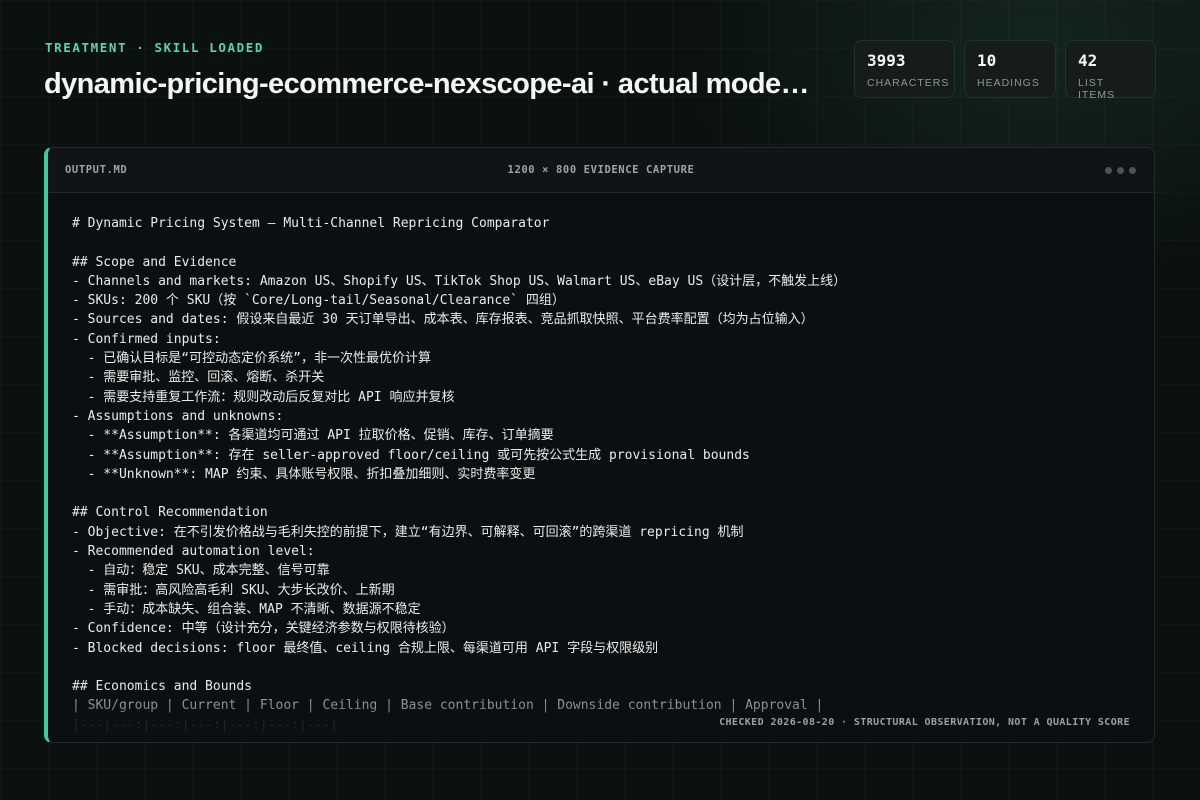 The width and height of the screenshot is (1200, 800). What do you see at coordinates (146, 339) in the screenshot?
I see `code-line: - Confirmed inputs:` at bounding box center [146, 339].